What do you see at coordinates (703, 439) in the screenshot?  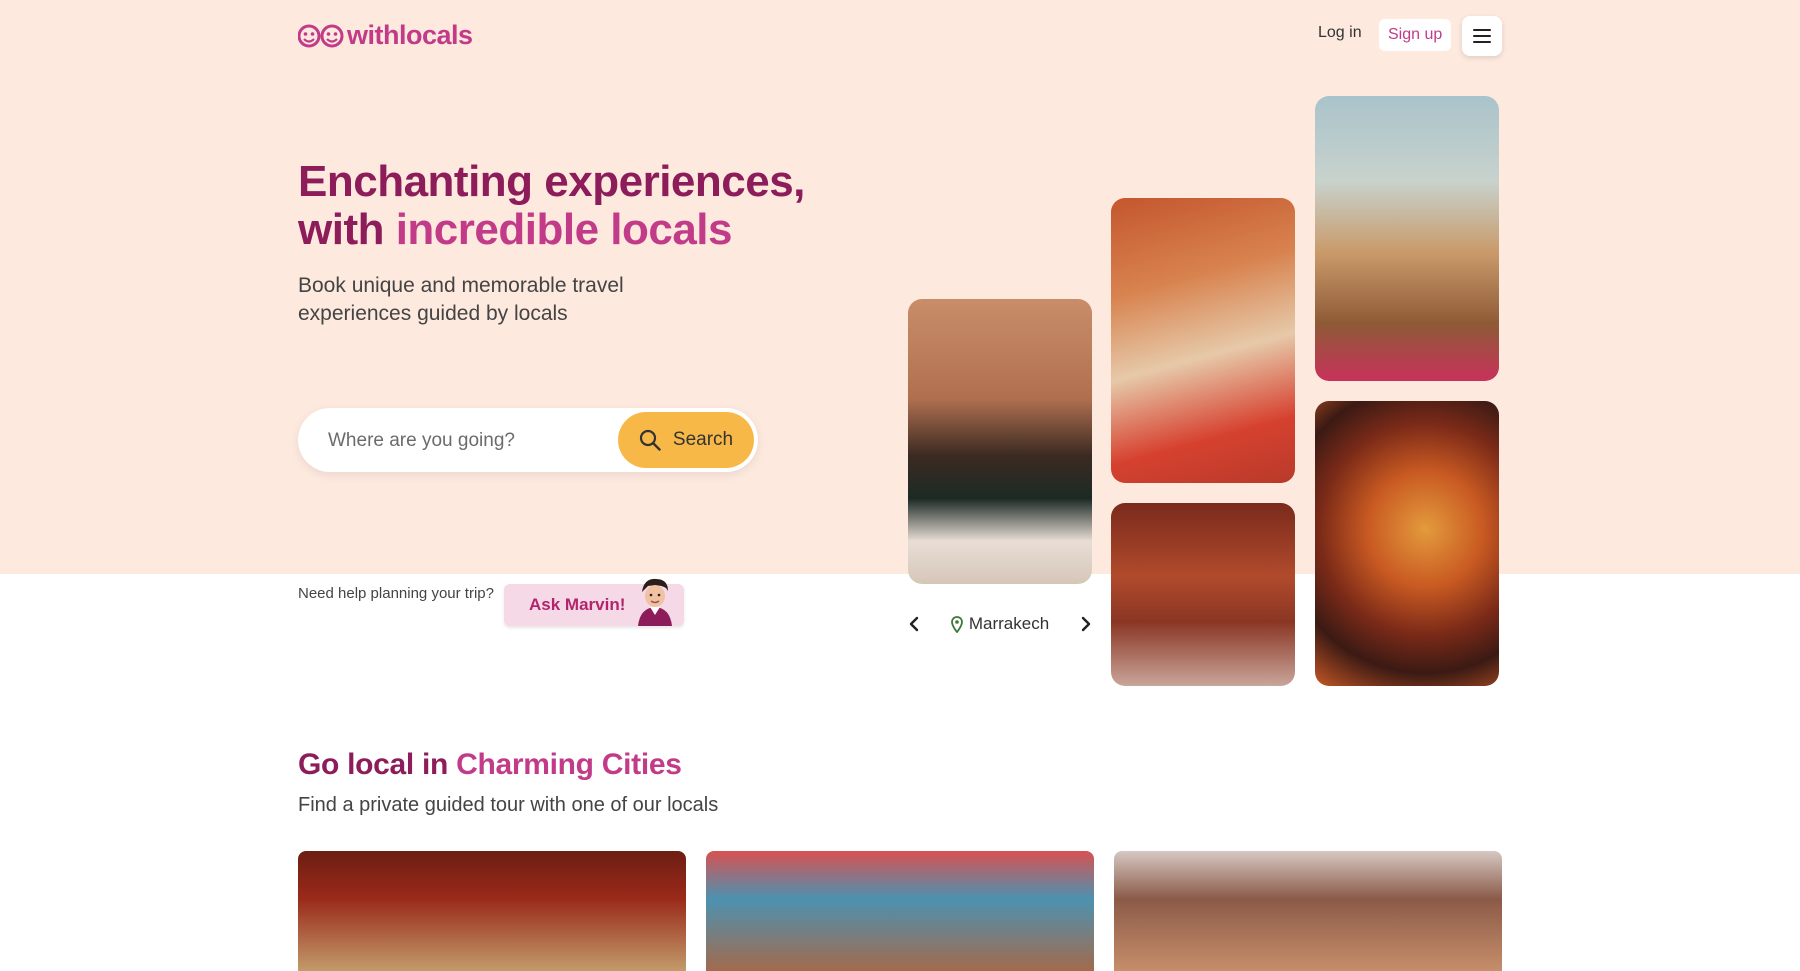 I see `search-button-label: Search` at bounding box center [703, 439].